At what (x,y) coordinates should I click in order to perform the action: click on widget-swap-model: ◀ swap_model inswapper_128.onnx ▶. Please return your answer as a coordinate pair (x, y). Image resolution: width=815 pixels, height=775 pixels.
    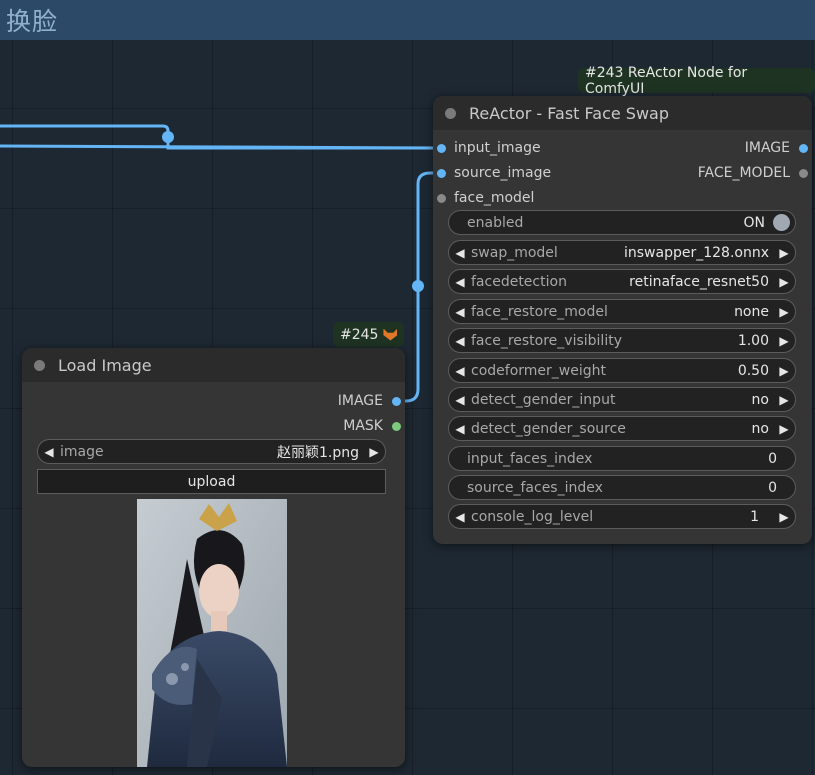
    Looking at the image, I should click on (622, 252).